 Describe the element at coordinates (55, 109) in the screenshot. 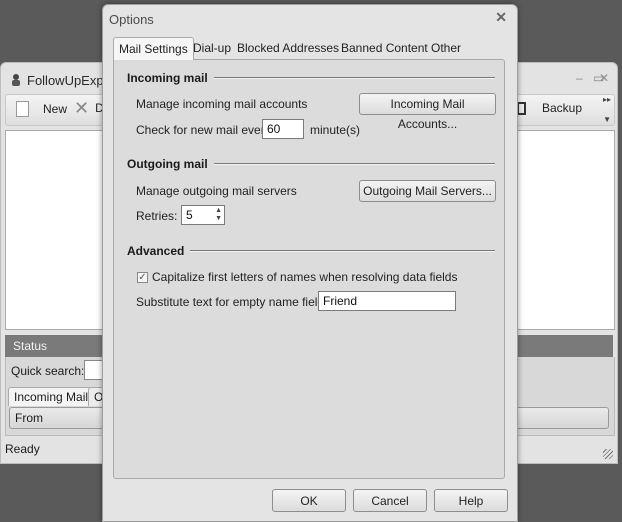

I see `new-button-label: New` at that location.